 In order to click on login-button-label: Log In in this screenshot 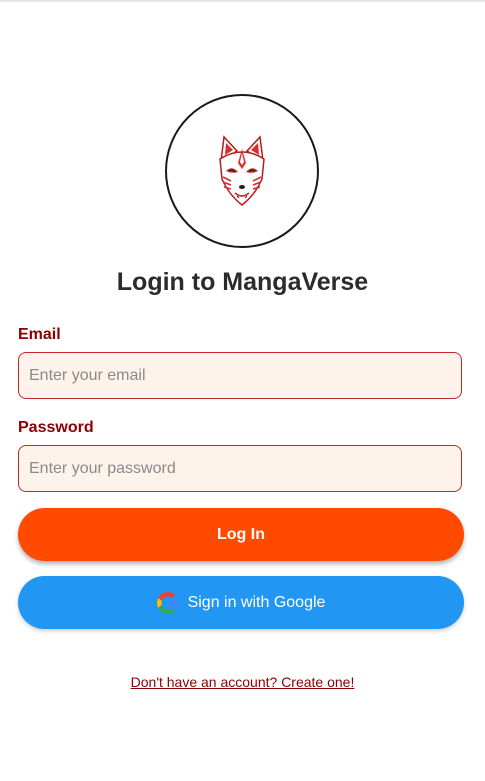, I will do `click(241, 534)`.